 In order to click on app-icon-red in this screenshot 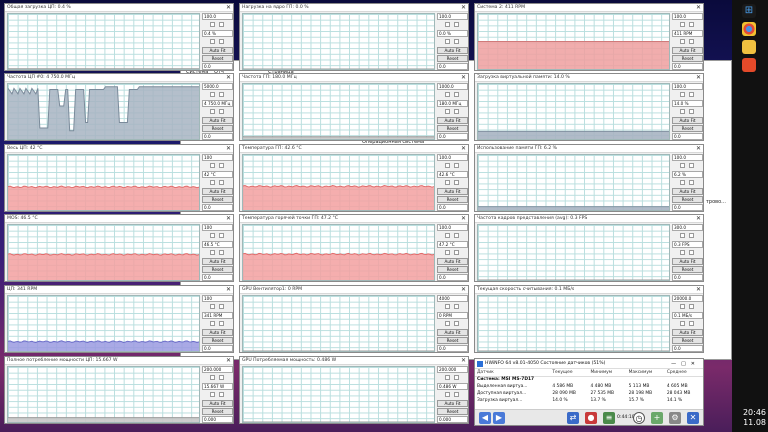, I will do `click(749, 65)`.